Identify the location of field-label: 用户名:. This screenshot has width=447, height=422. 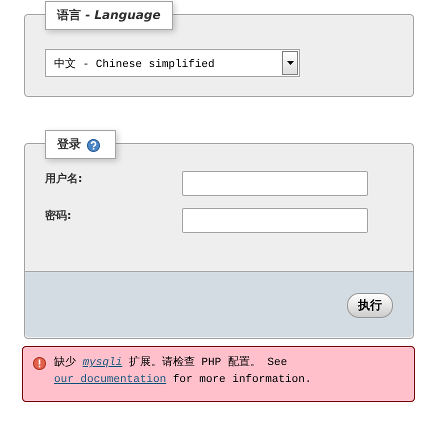
(64, 178).